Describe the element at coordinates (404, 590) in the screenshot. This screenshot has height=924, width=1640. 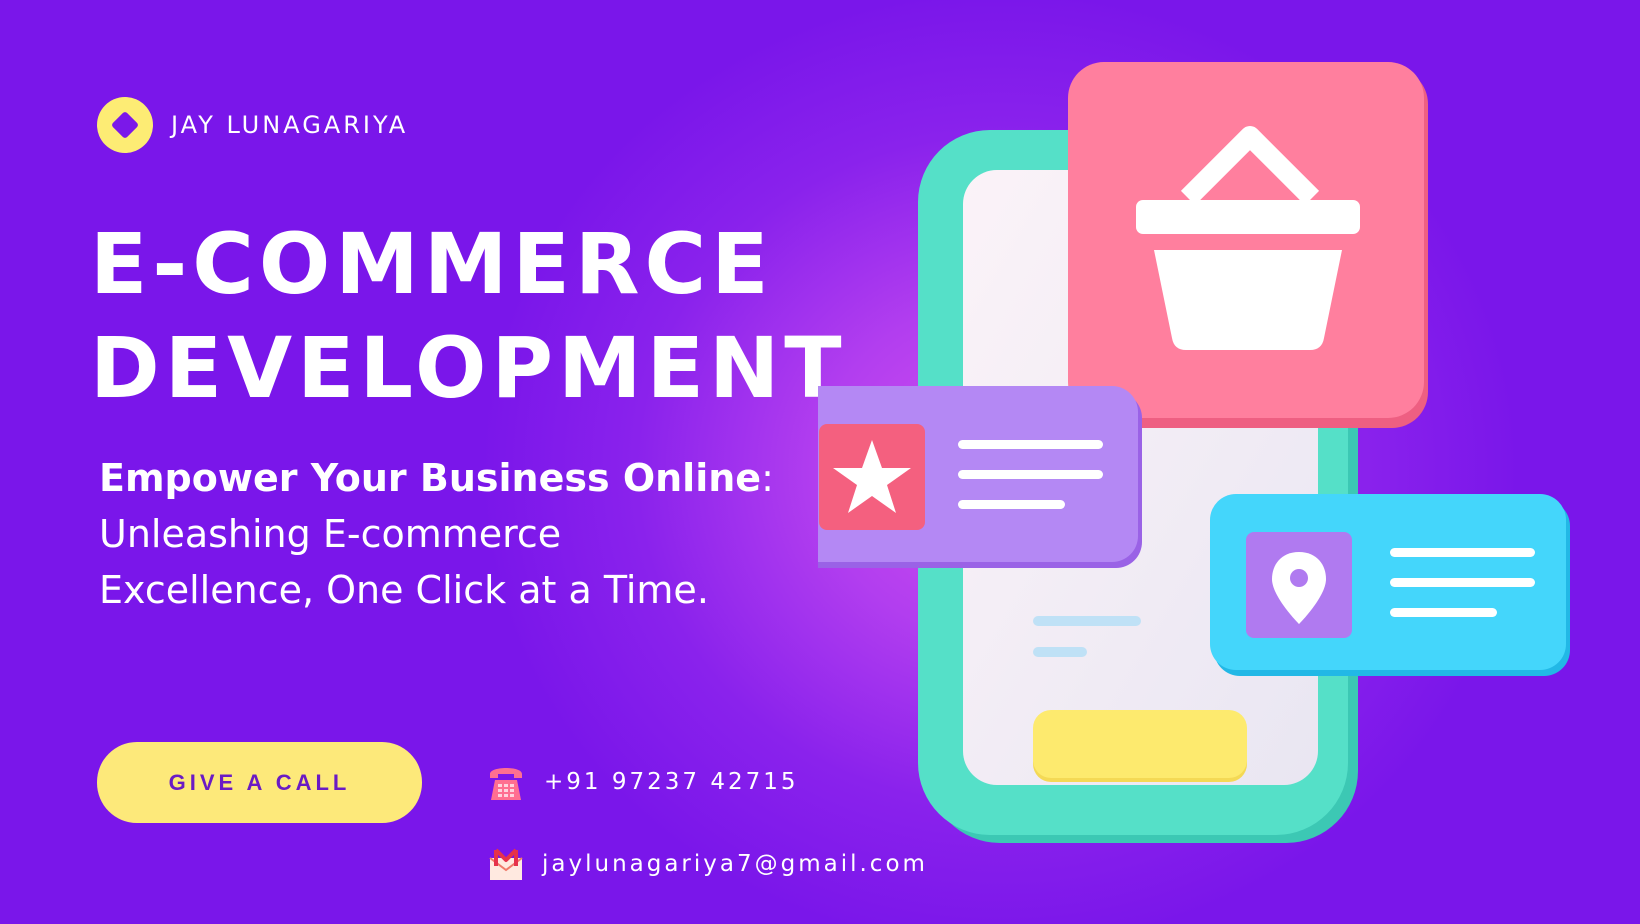
I see `tagline-line-3: Excellence, One Click at a Time.` at that location.